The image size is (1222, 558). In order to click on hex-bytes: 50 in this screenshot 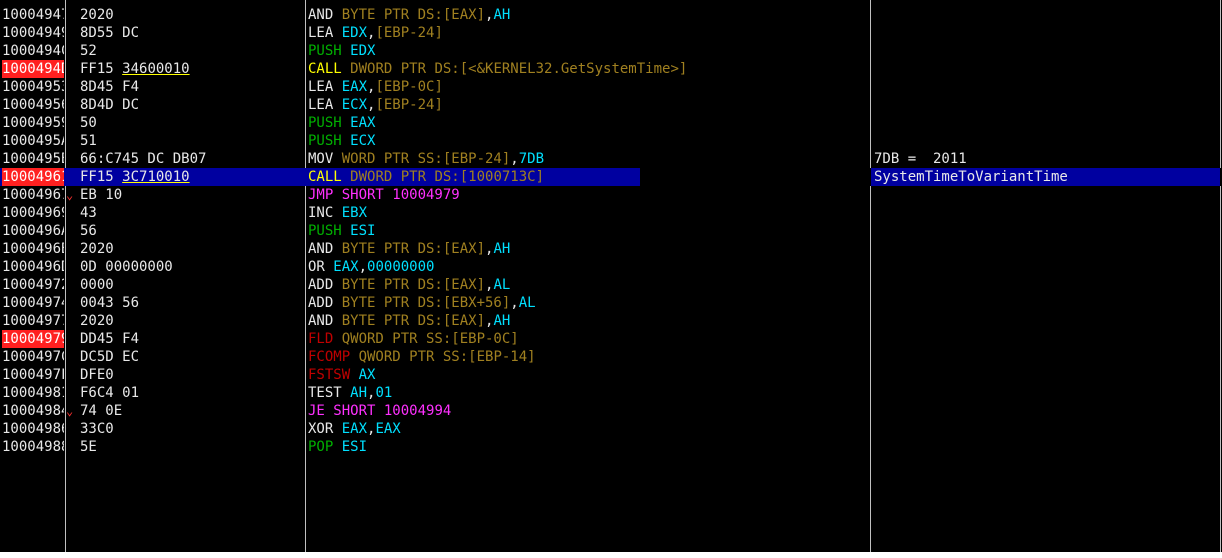, I will do `click(192, 123)`.